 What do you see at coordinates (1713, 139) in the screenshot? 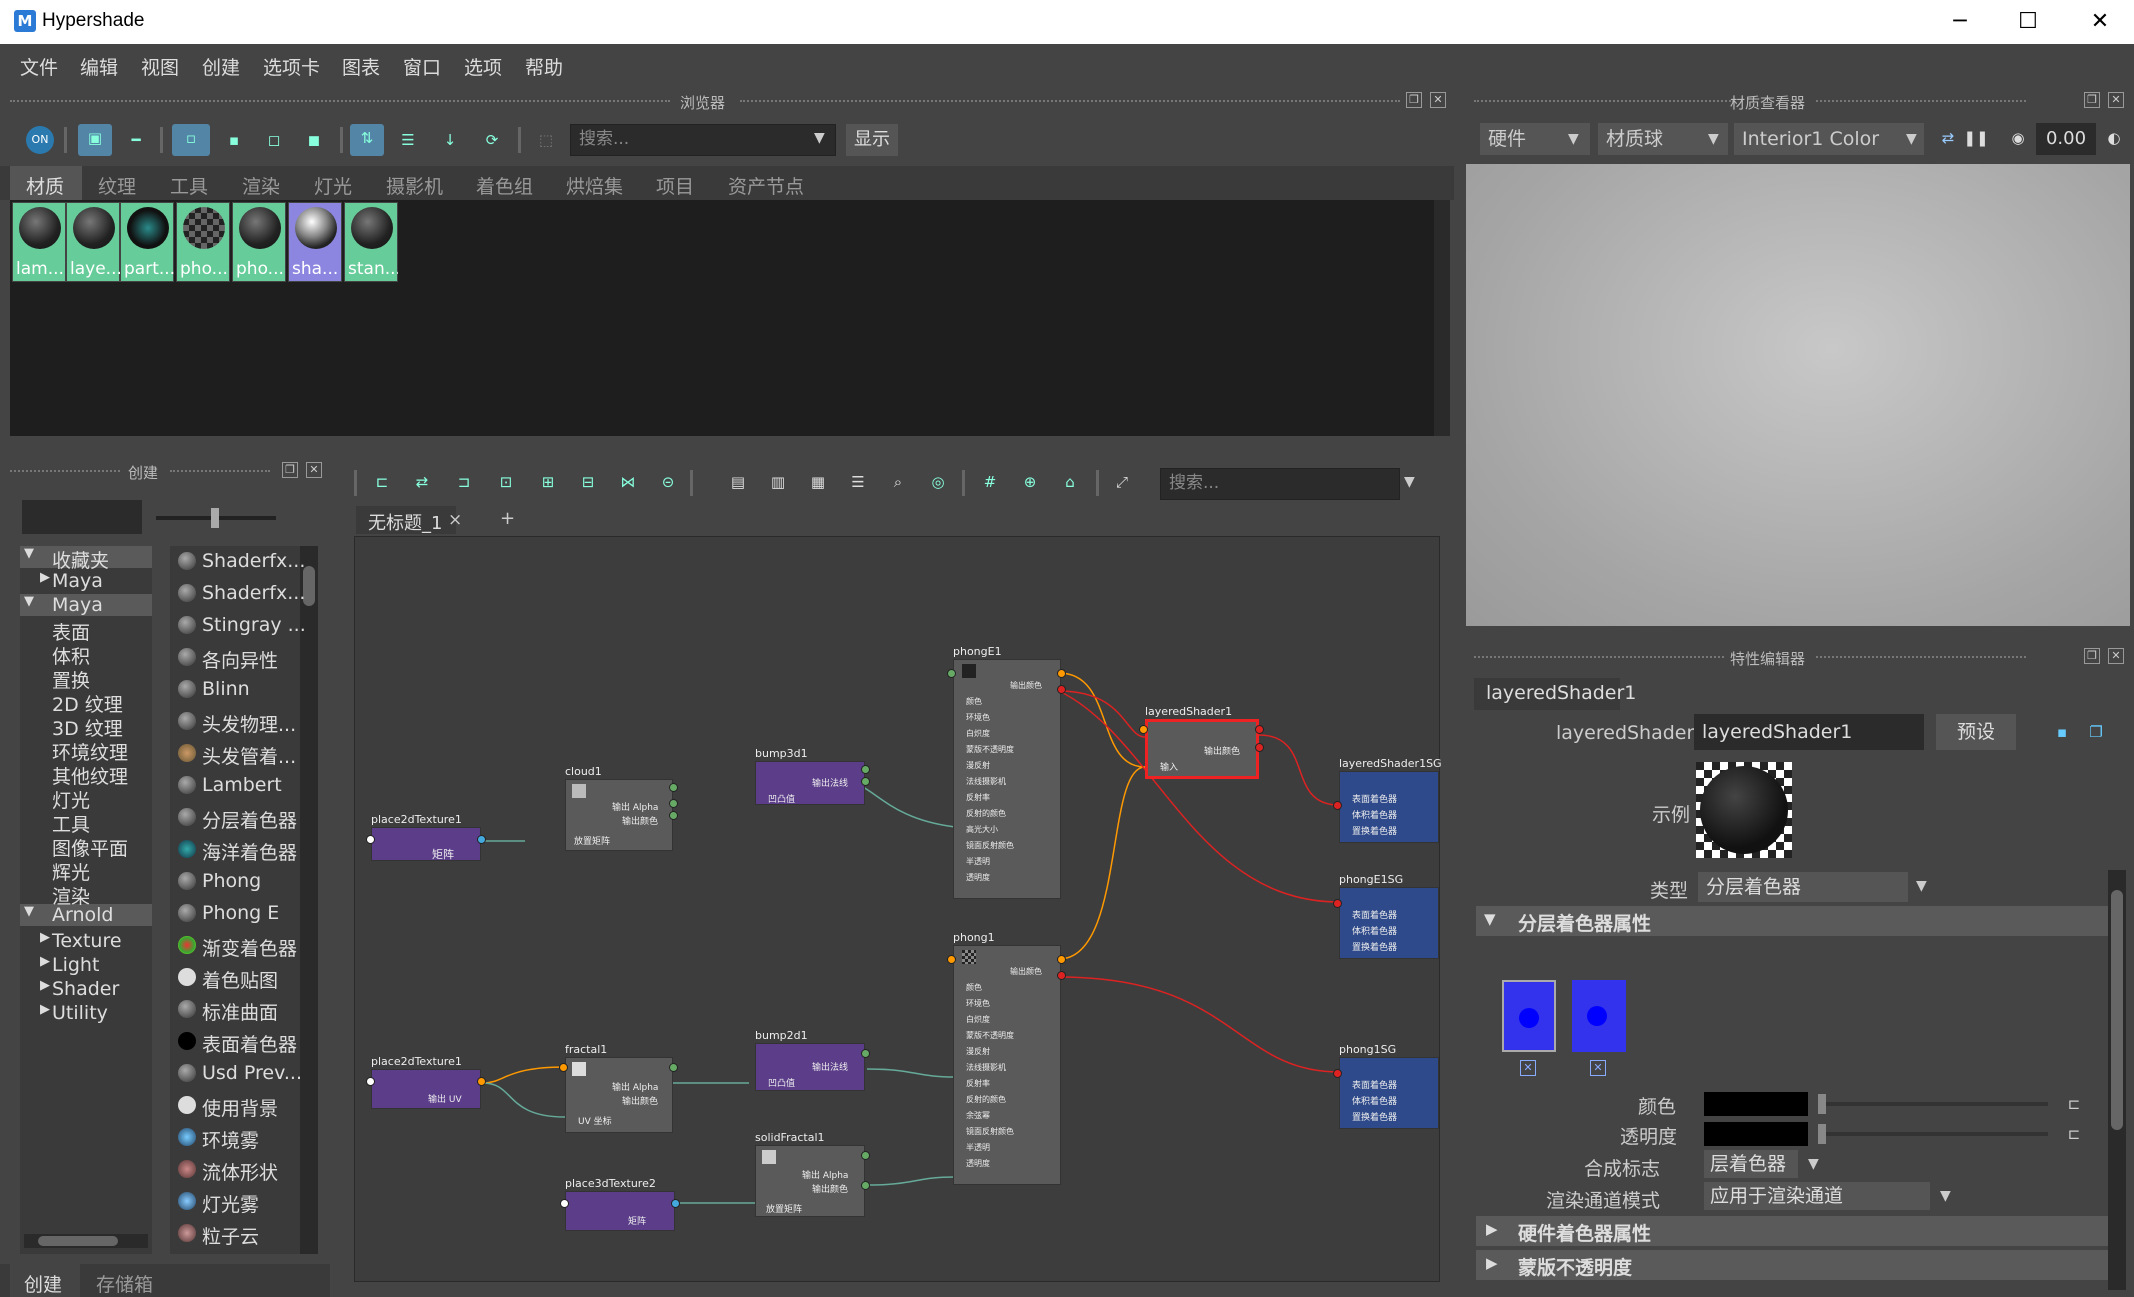
I see `shape-dropdown-icon: ▼` at bounding box center [1713, 139].